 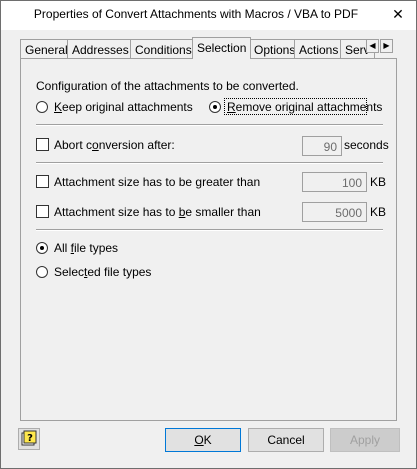 I want to click on help-icon: ?, so click(x=29, y=438).